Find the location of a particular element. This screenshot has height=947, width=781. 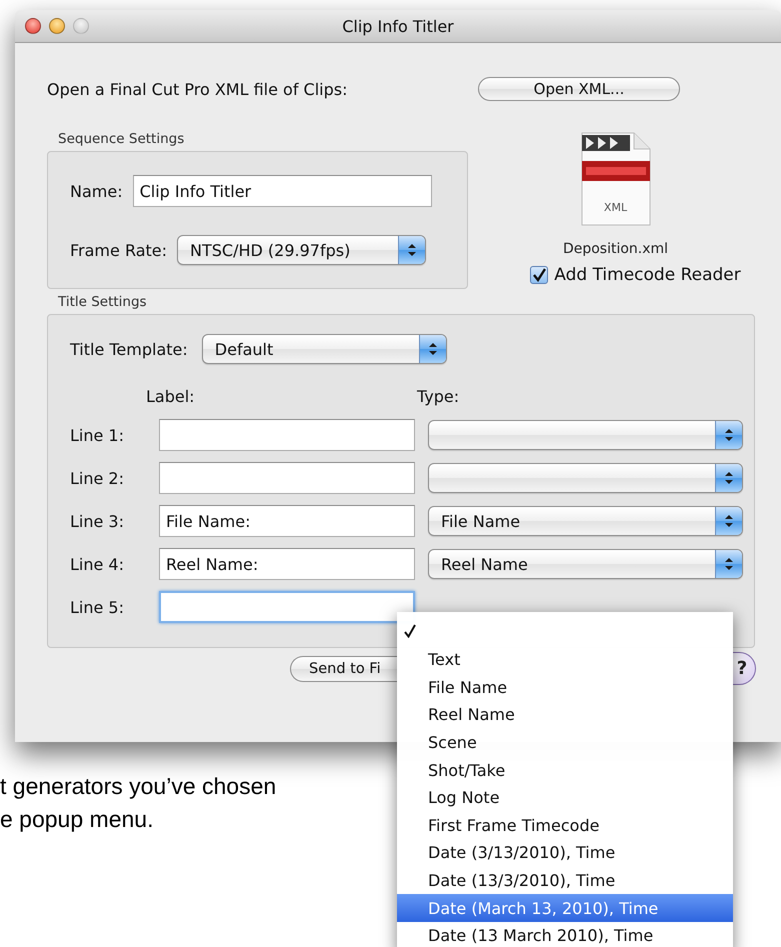

menu-item: File Name is located at coordinates (565, 688).